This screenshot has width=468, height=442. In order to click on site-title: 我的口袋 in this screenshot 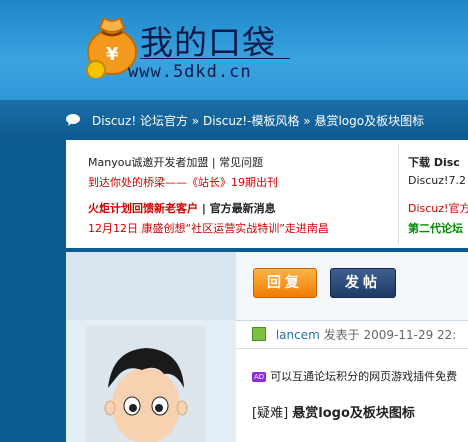, I will do `click(208, 40)`.